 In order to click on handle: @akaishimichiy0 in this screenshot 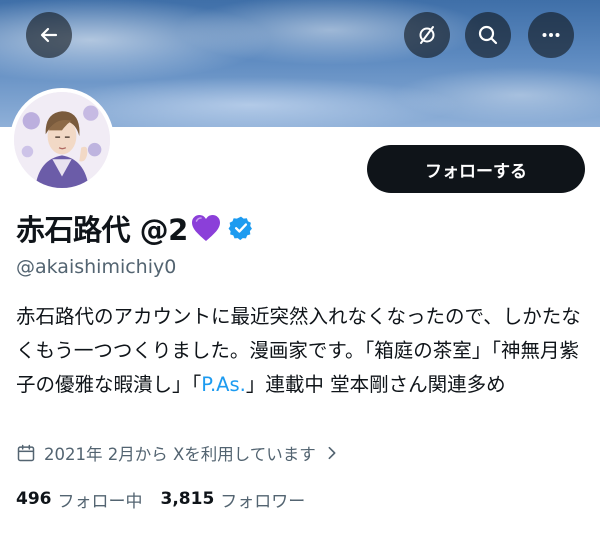, I will do `click(96, 267)`.